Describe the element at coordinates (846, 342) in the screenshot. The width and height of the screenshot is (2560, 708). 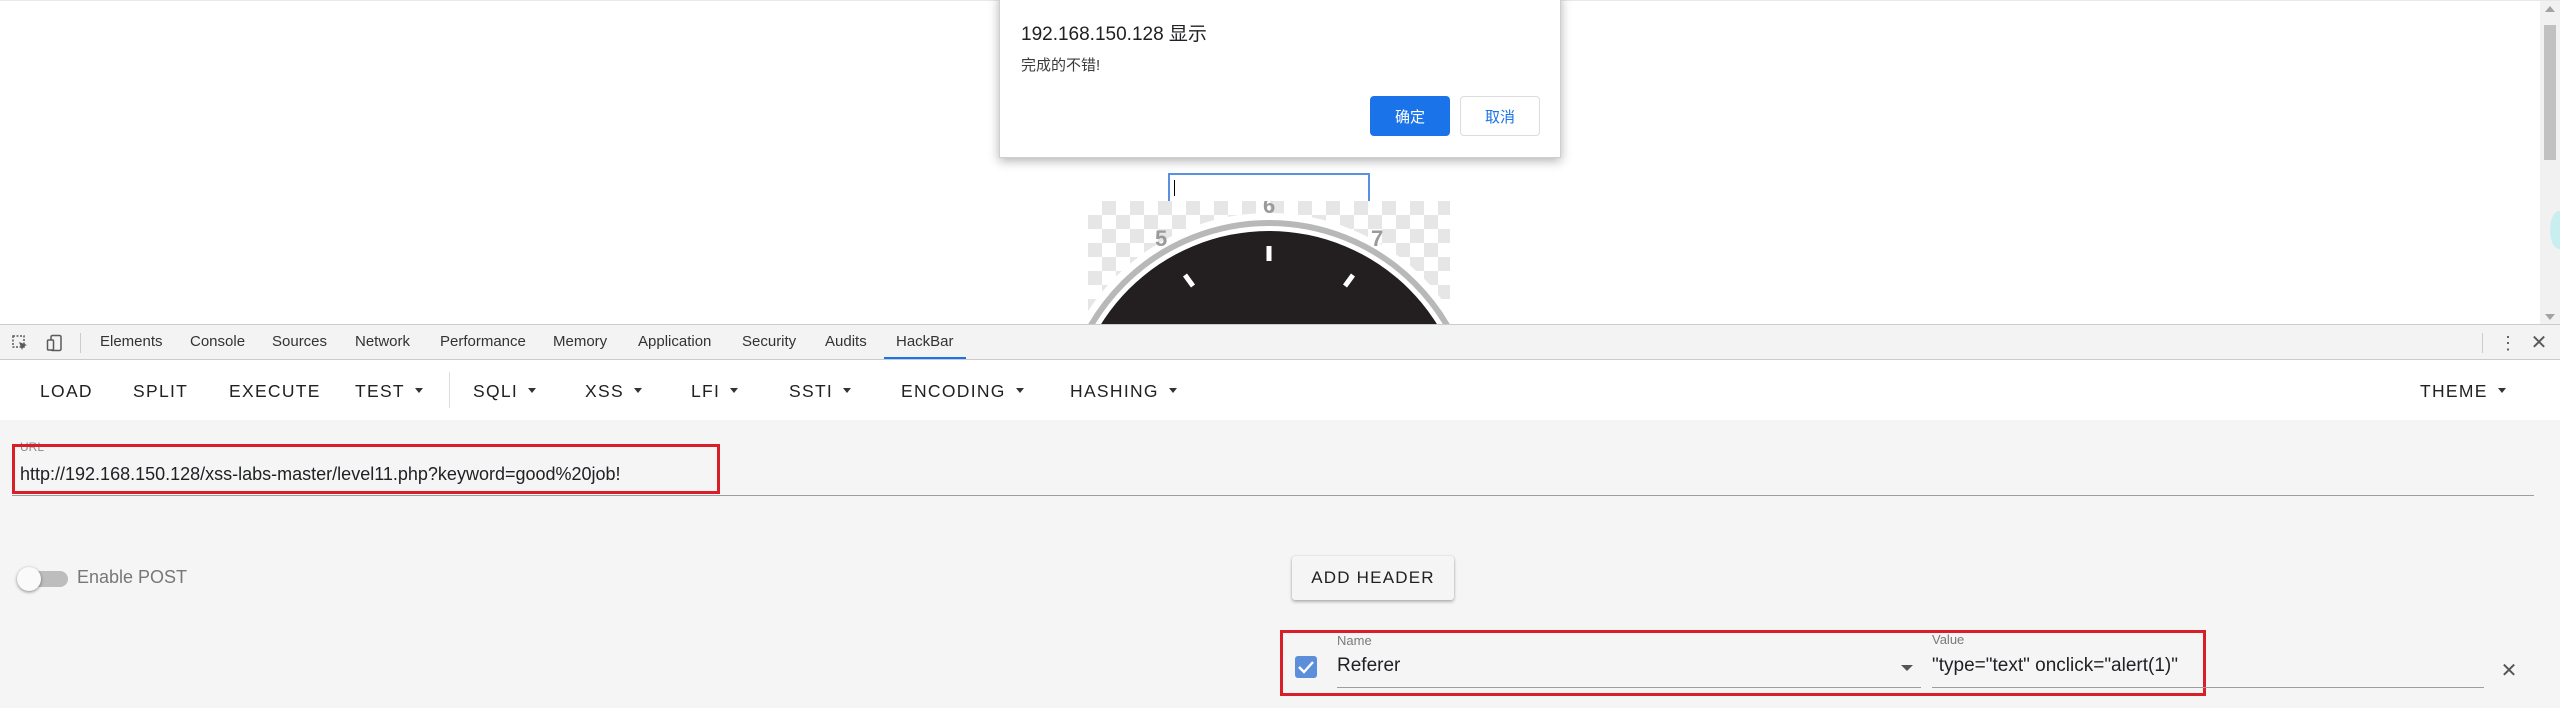
I see `tab-audits: Audits` at that location.